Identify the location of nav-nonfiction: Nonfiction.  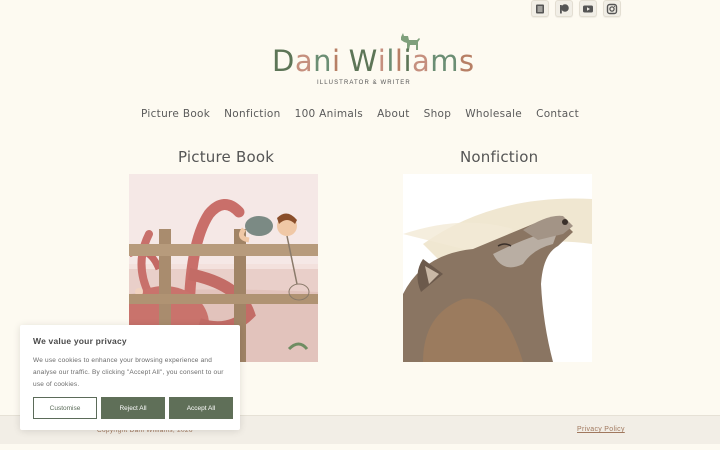
(252, 114).